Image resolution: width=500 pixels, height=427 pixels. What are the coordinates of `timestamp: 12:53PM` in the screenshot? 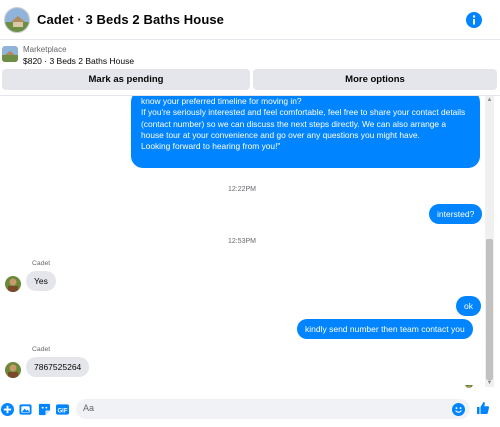 It's located at (242, 241).